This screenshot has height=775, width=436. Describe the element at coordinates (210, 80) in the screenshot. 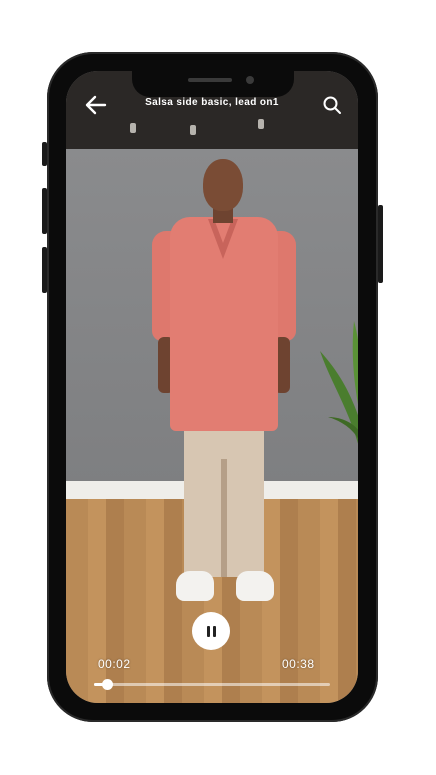

I see `phone-speaker` at that location.